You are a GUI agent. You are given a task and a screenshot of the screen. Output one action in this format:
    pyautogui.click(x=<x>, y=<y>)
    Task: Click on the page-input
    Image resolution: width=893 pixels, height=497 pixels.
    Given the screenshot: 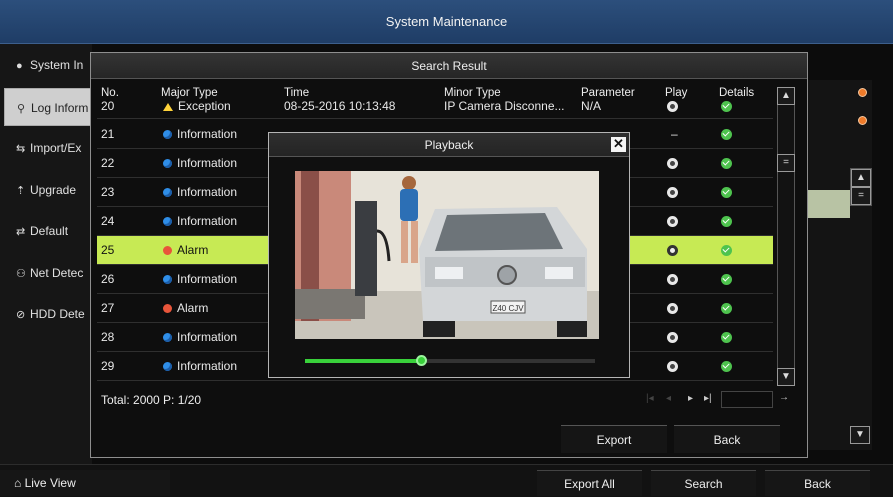 What is the action you would take?
    pyautogui.click(x=747, y=399)
    